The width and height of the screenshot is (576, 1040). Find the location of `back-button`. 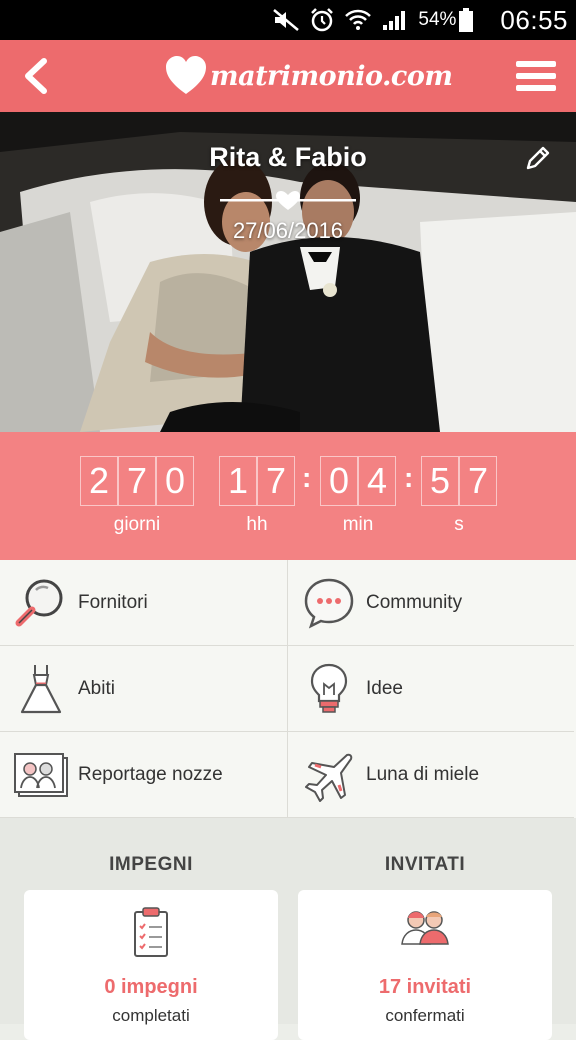

back-button is located at coordinates (36, 76).